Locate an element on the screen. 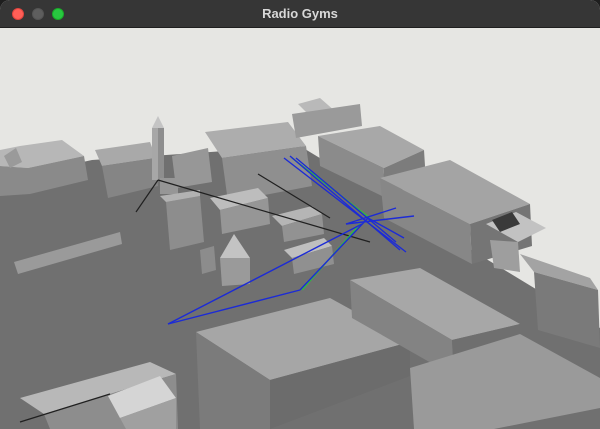 This screenshot has height=429, width=600. title-bar: Radio Gyms is located at coordinates (300, 14).